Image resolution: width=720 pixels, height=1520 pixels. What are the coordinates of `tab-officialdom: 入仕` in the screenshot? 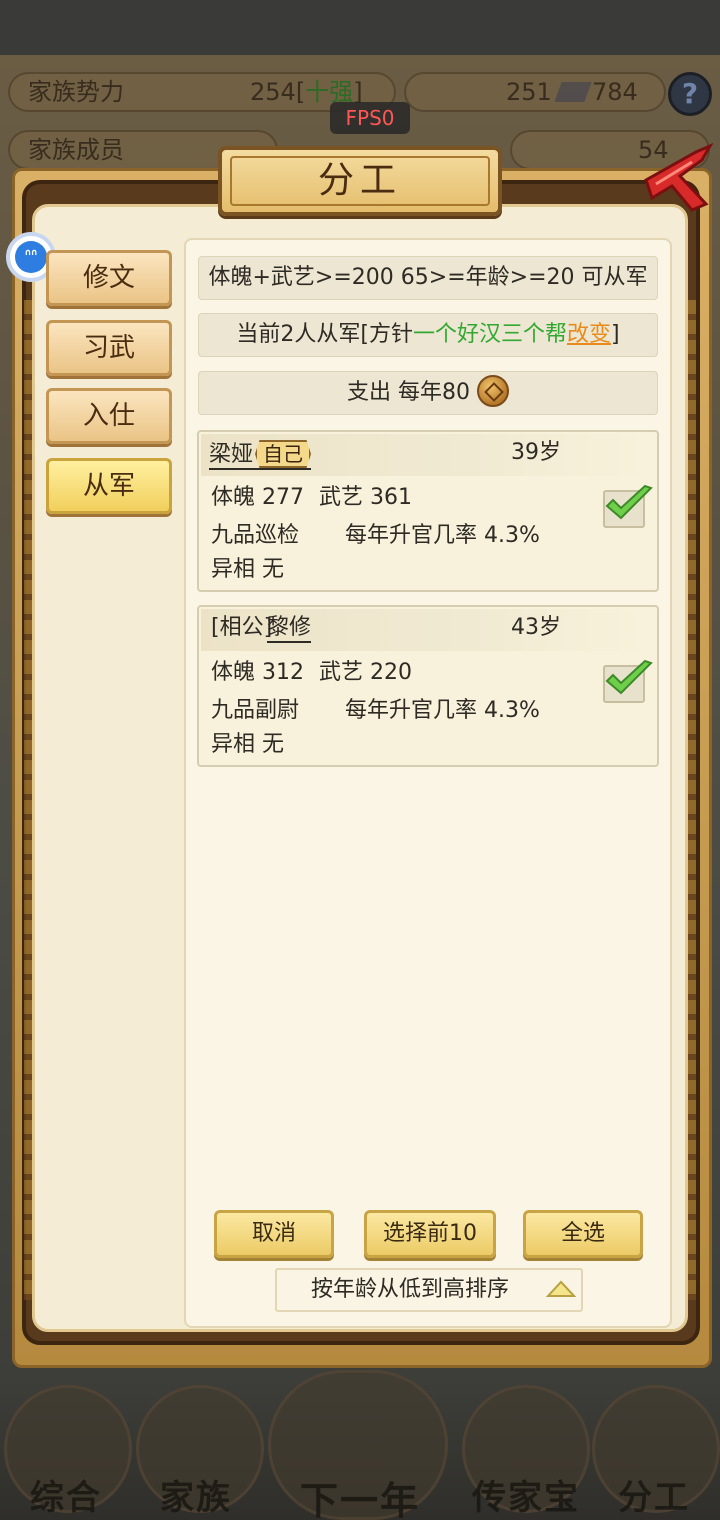 It's located at (109, 416).